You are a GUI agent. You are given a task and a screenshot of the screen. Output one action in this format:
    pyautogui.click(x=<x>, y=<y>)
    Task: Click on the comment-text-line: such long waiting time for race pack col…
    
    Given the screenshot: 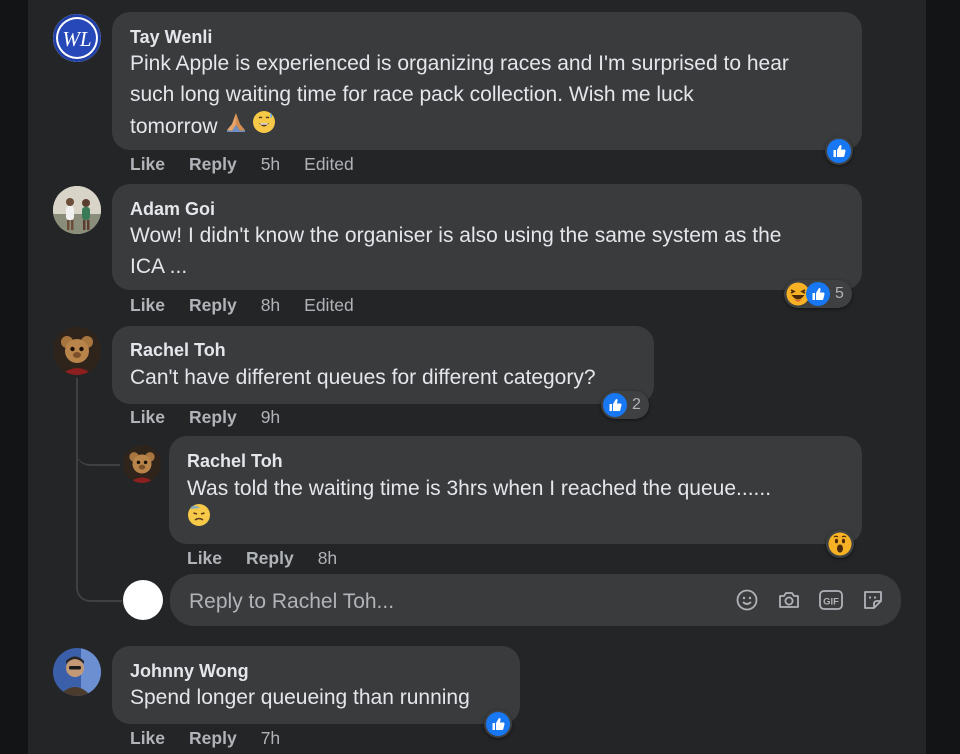 What is the action you would take?
    pyautogui.click(x=412, y=94)
    